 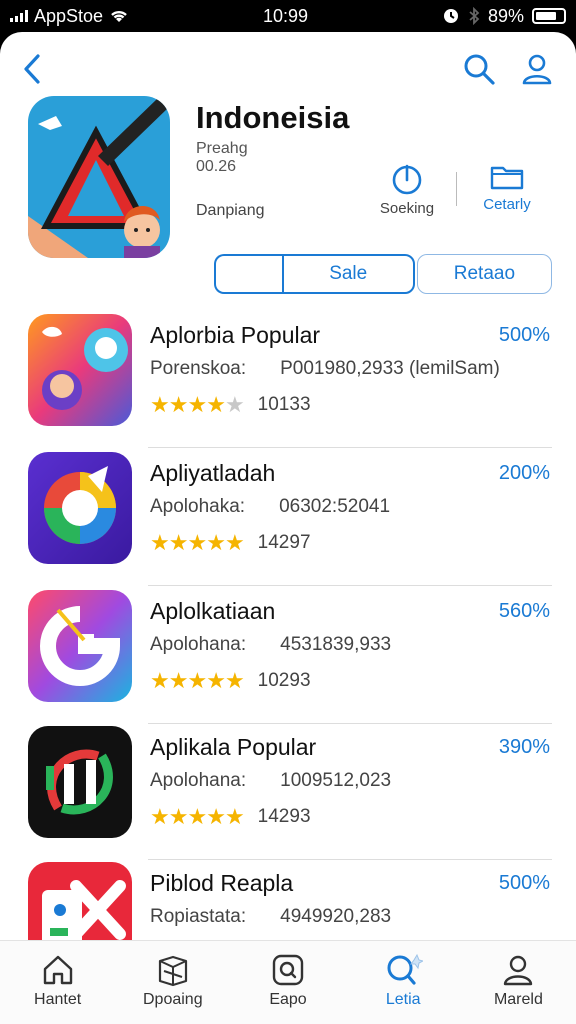 I want to click on app-meta: Apolohana: 4531839,933, so click(x=270, y=645).